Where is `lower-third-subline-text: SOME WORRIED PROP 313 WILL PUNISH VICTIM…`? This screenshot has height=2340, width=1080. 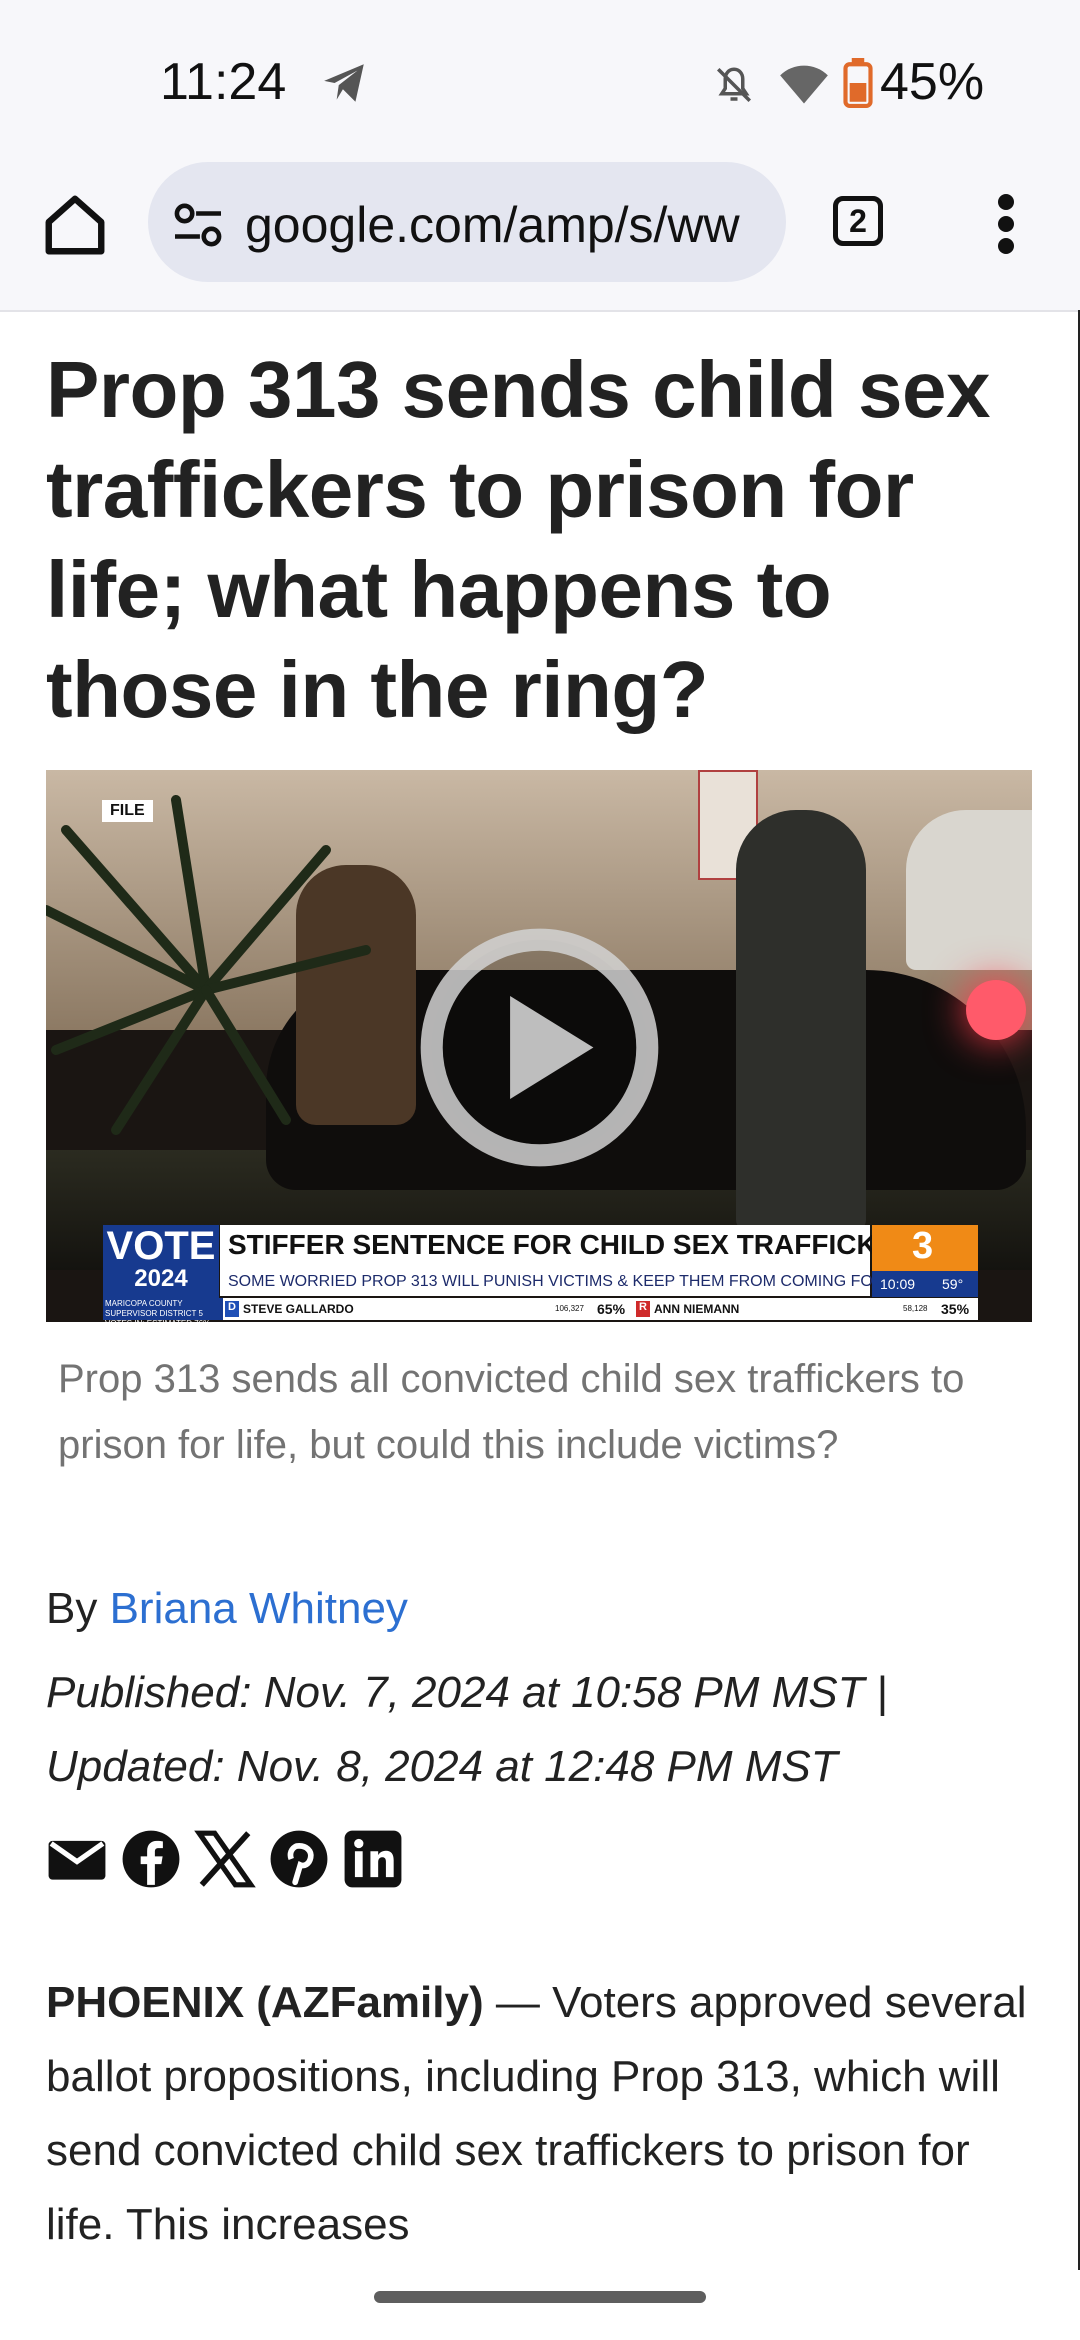 lower-third-subline-text: SOME WORRIED PROP 313 WILL PUNISH VICTIM… is located at coordinates (580, 1281).